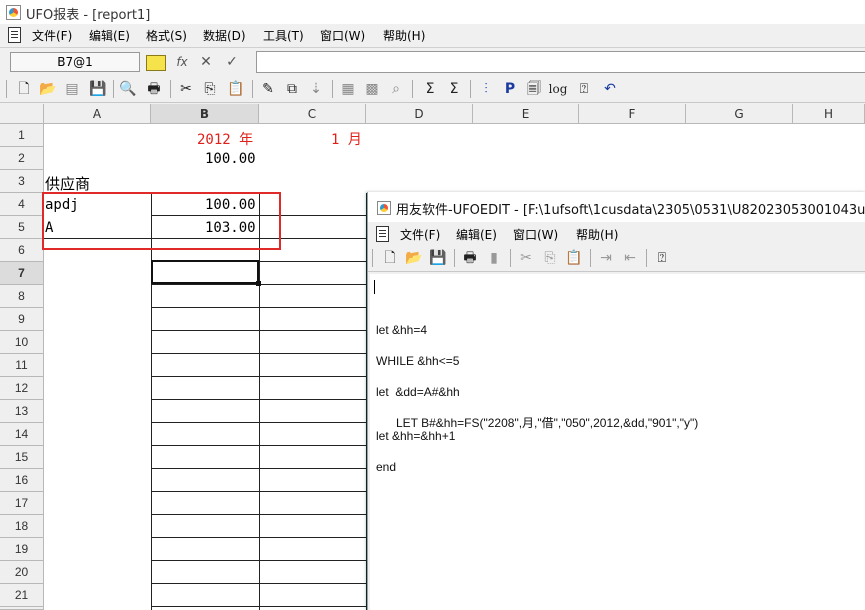  I want to click on cell-a3: 供应商, so click(67, 183).